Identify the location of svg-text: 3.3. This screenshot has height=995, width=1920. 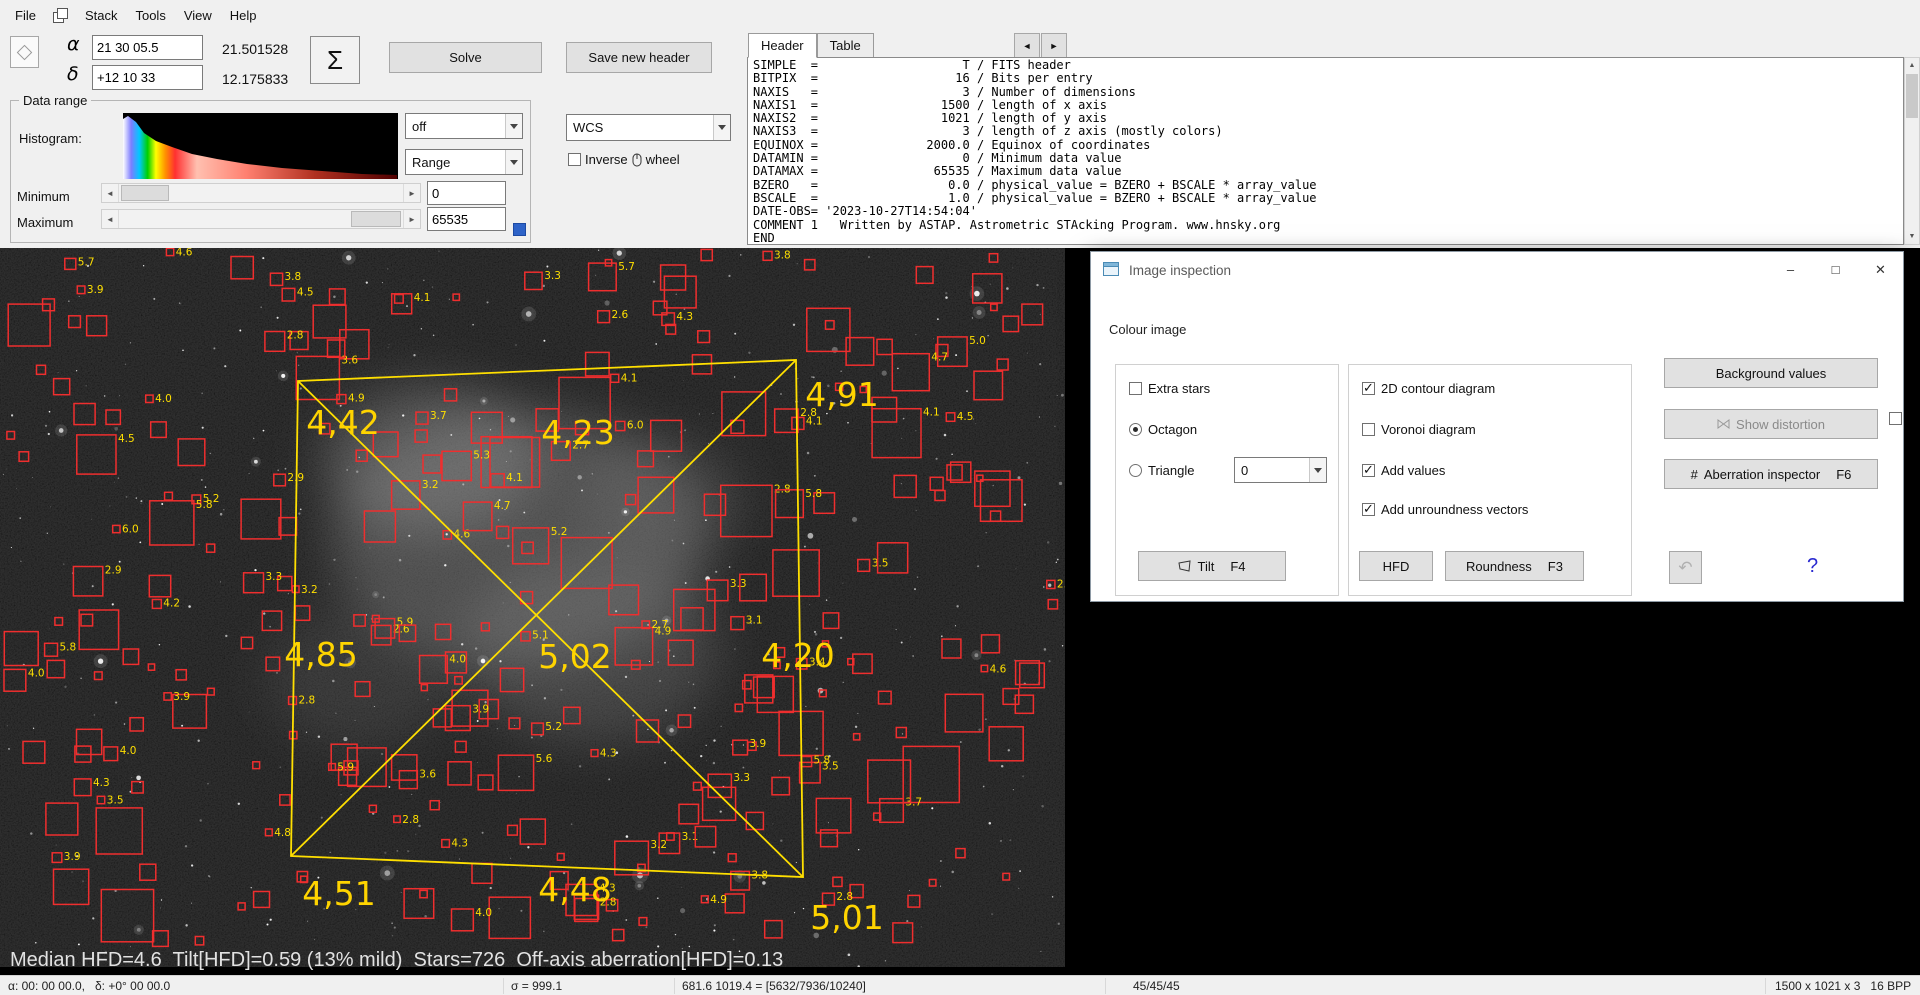
(274, 577).